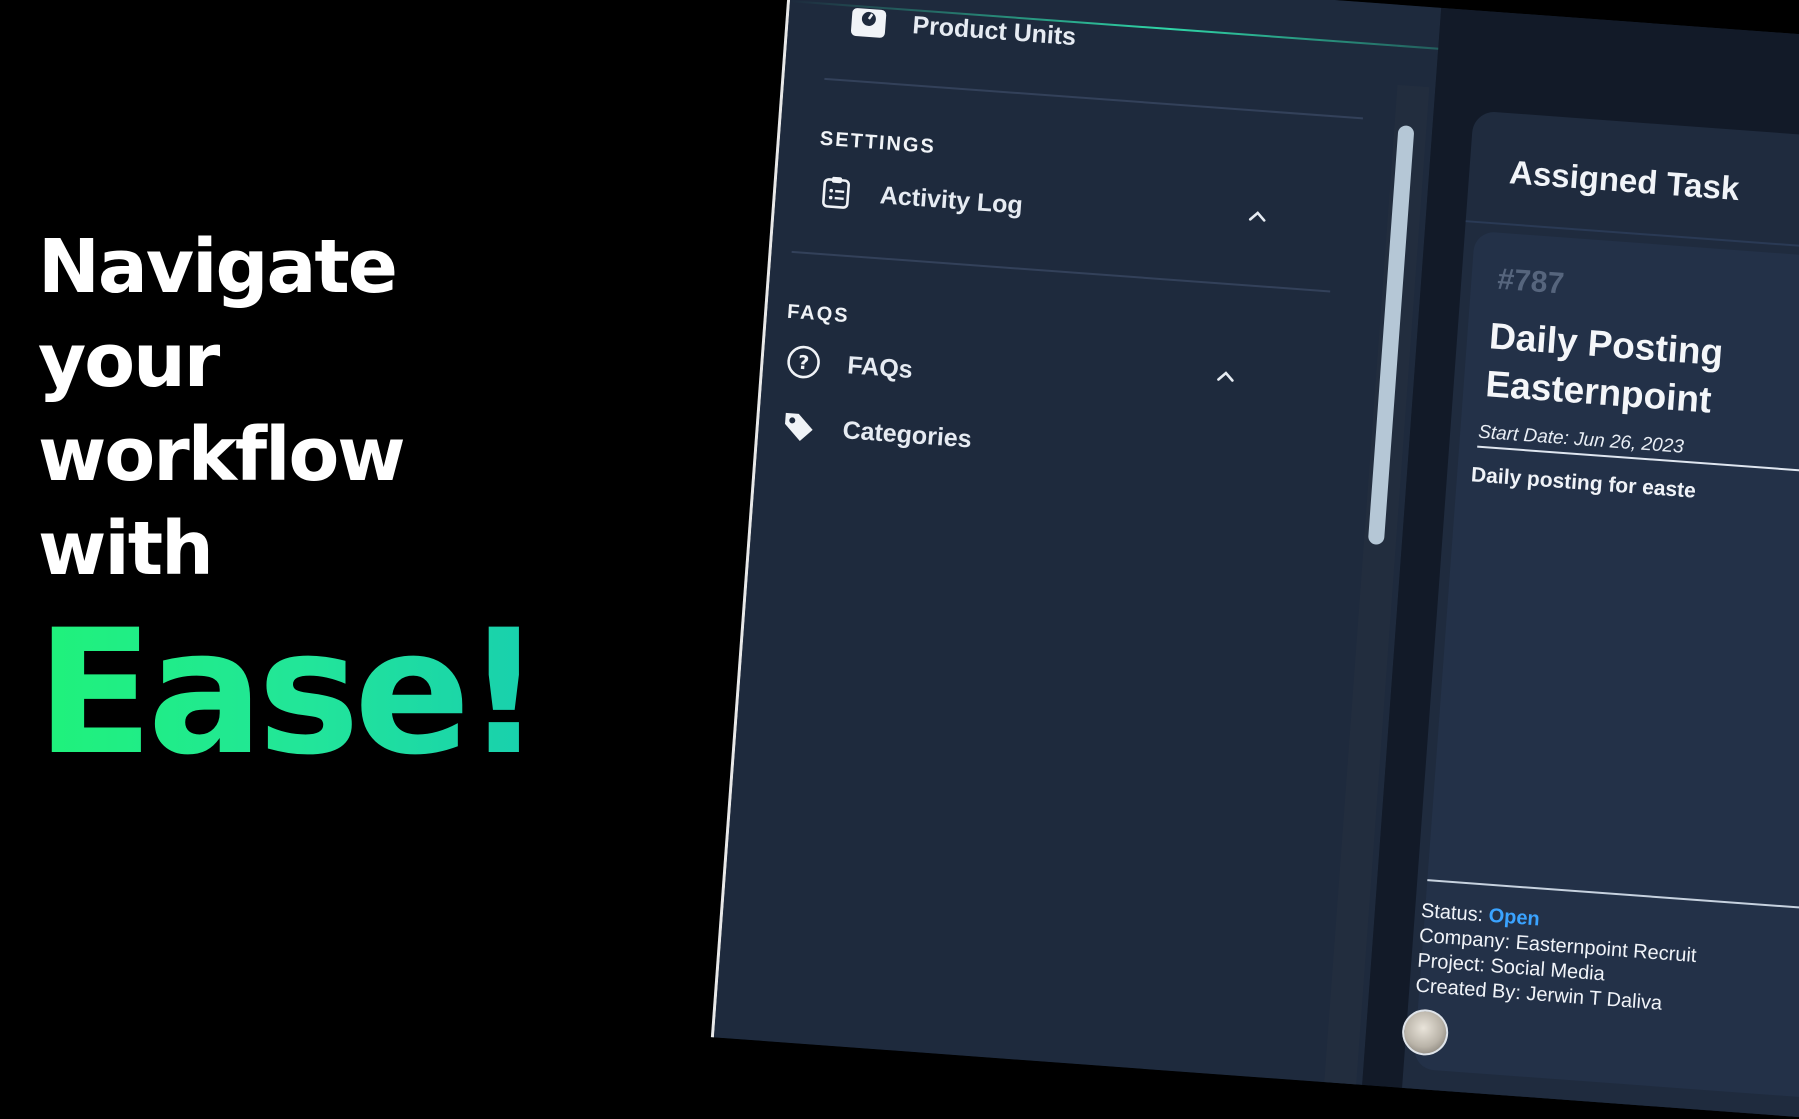  What do you see at coordinates (878, 143) in the screenshot?
I see `section-title-settings: SETTINGS` at bounding box center [878, 143].